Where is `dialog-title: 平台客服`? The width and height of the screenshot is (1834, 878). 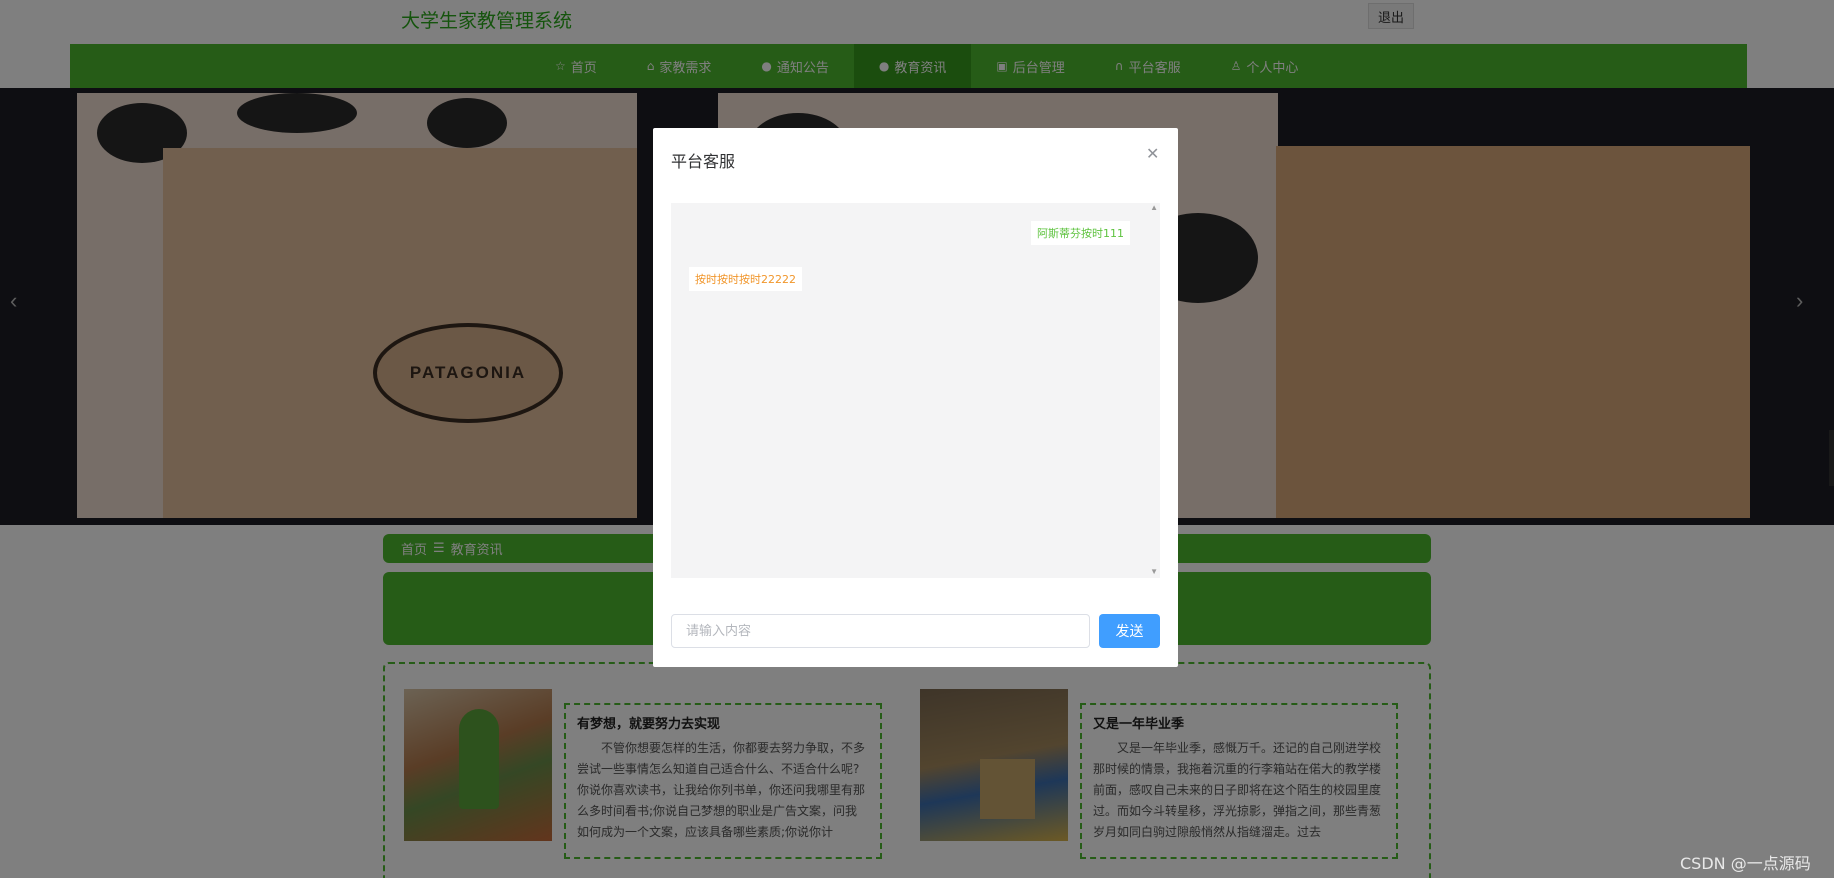 dialog-title: 平台客服 is located at coordinates (703, 161).